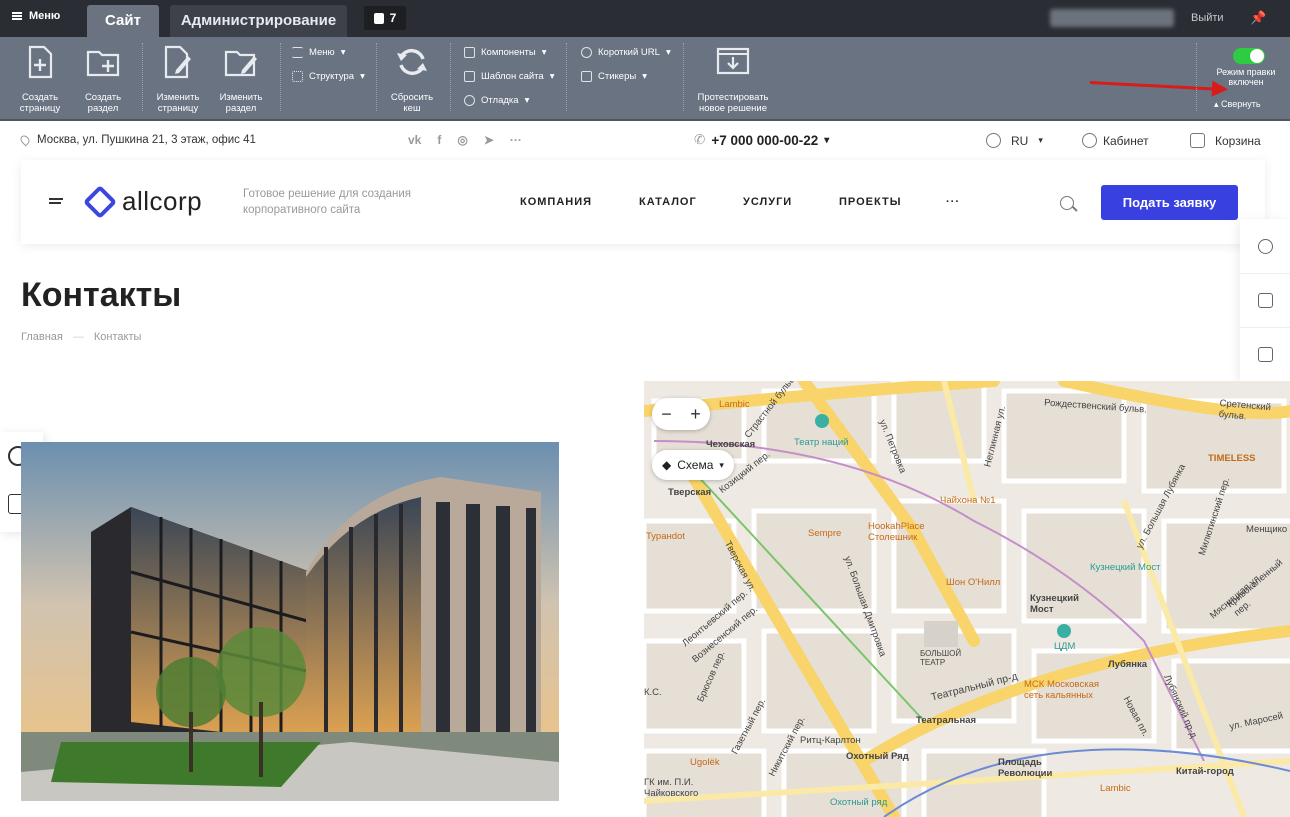 This screenshot has width=1290, height=817. I want to click on mail-icon, so click(1265, 354).